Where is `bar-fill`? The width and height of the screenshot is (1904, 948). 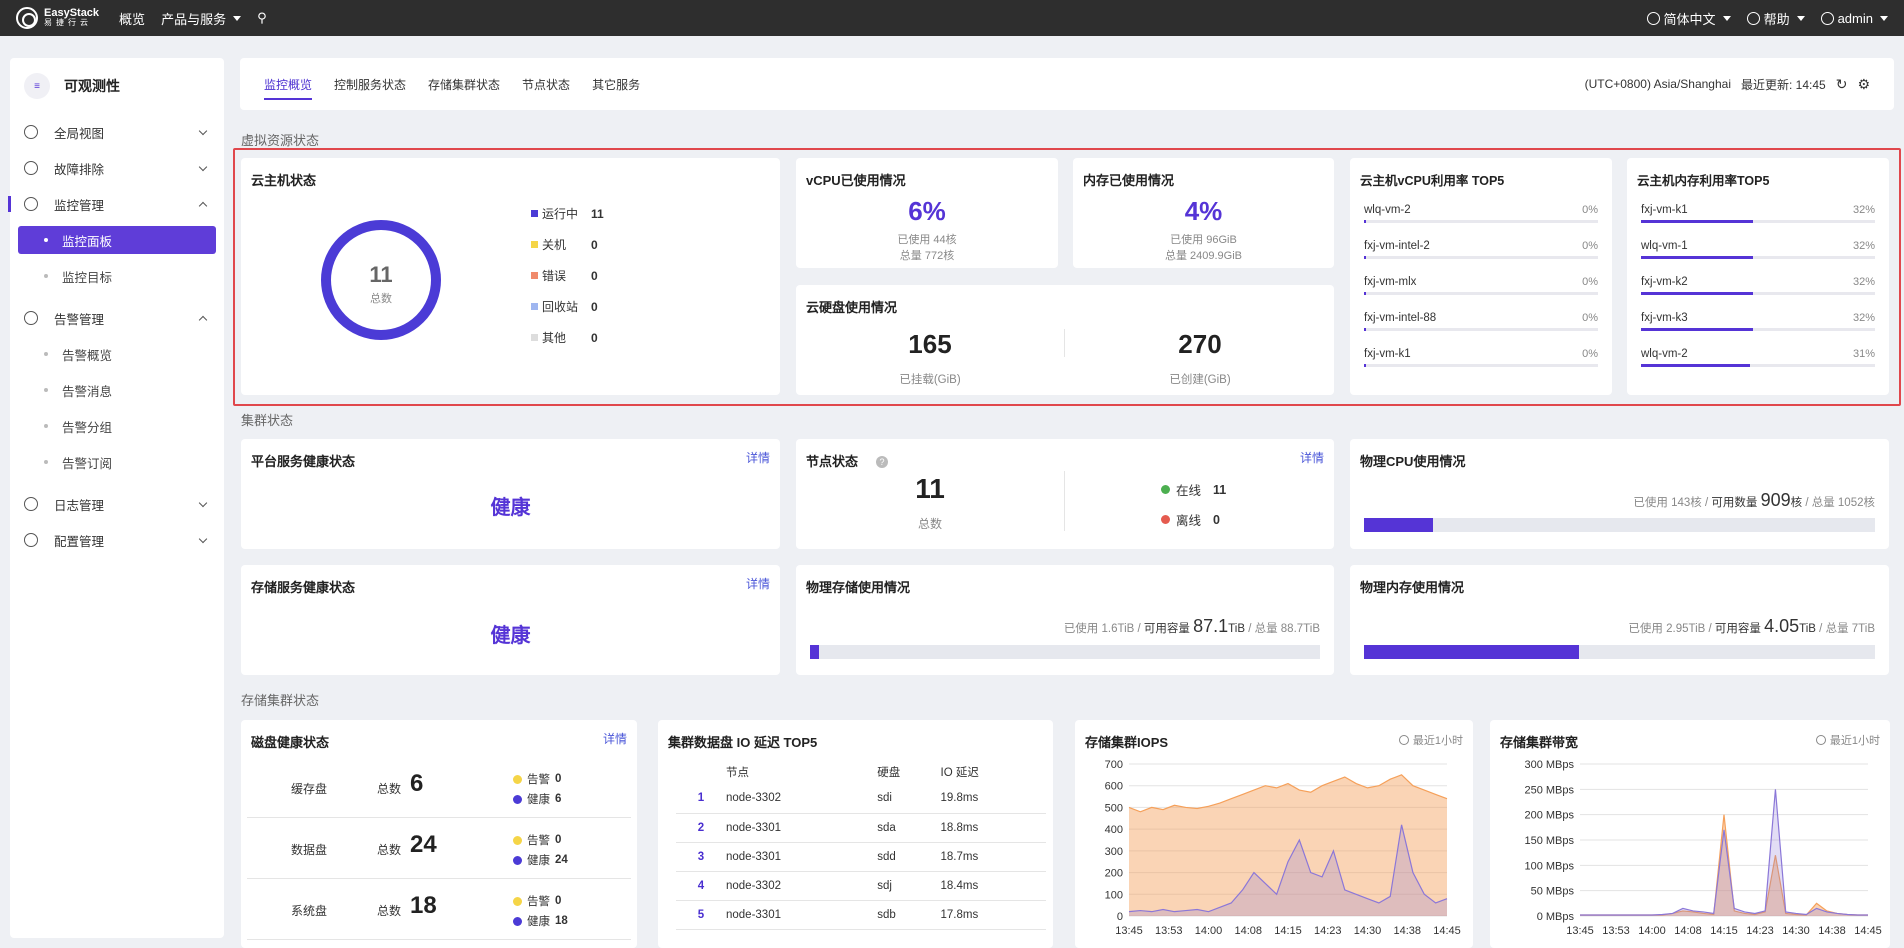
bar-fill is located at coordinates (815, 652).